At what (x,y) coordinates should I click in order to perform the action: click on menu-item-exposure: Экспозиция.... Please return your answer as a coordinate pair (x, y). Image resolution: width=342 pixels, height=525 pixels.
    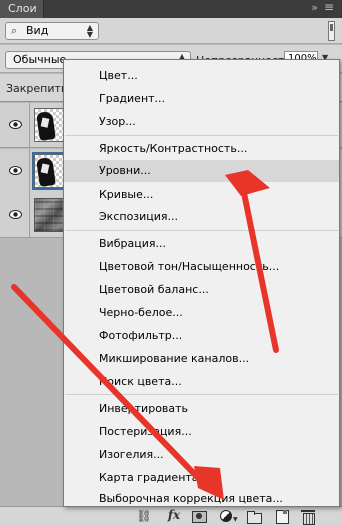
    Looking at the image, I should click on (201, 217).